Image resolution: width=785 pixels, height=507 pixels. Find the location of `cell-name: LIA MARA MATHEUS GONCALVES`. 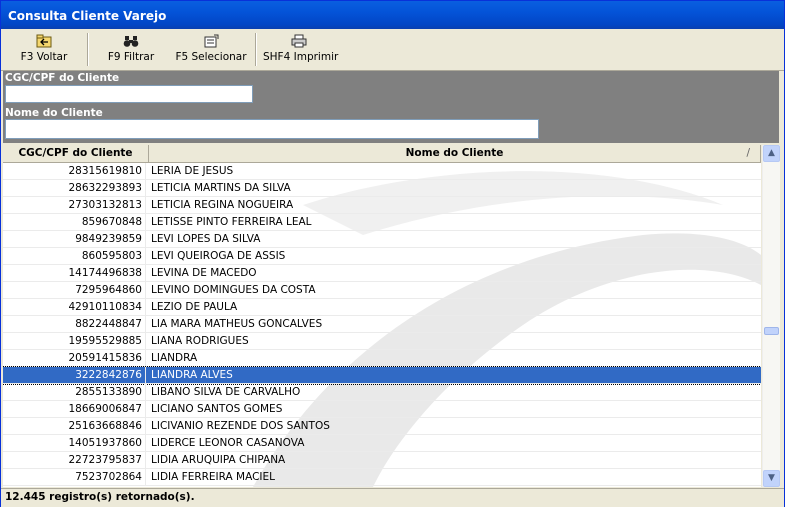

cell-name: LIA MARA MATHEUS GONCALVES is located at coordinates (237, 324).